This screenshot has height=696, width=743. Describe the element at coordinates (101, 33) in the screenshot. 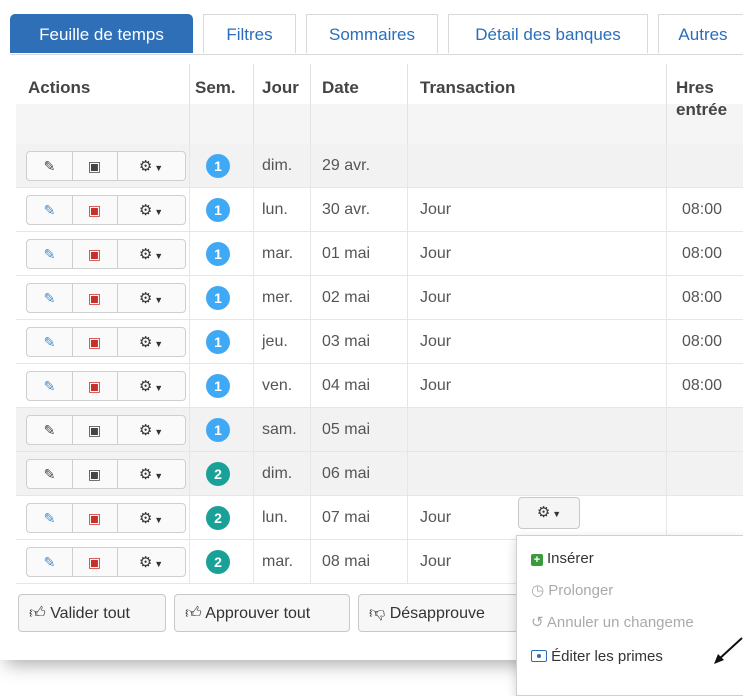

I see `tab-feuille-de-temps: Feuille de temps` at that location.